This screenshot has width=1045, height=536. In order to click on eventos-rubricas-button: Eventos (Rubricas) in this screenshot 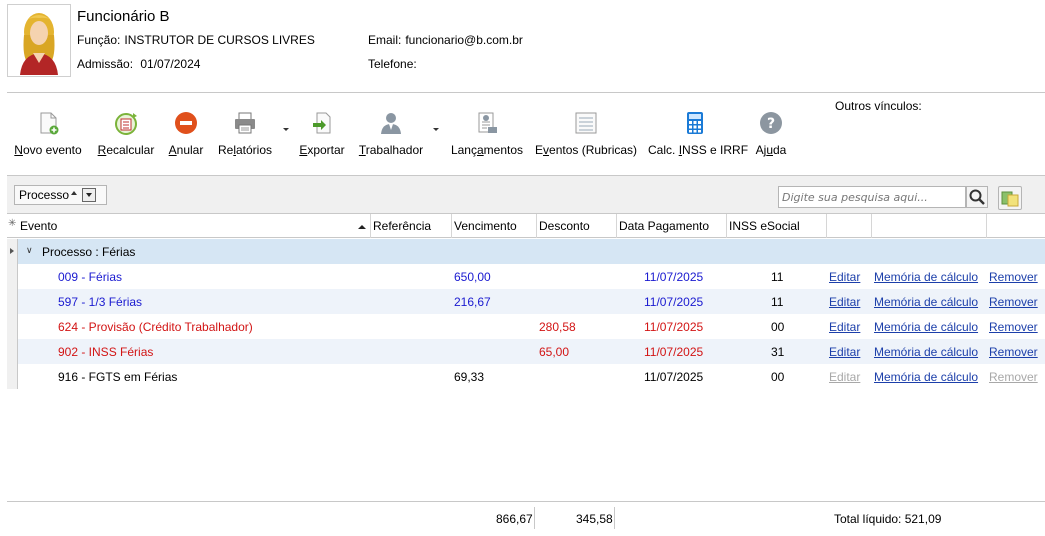, I will do `click(586, 133)`.